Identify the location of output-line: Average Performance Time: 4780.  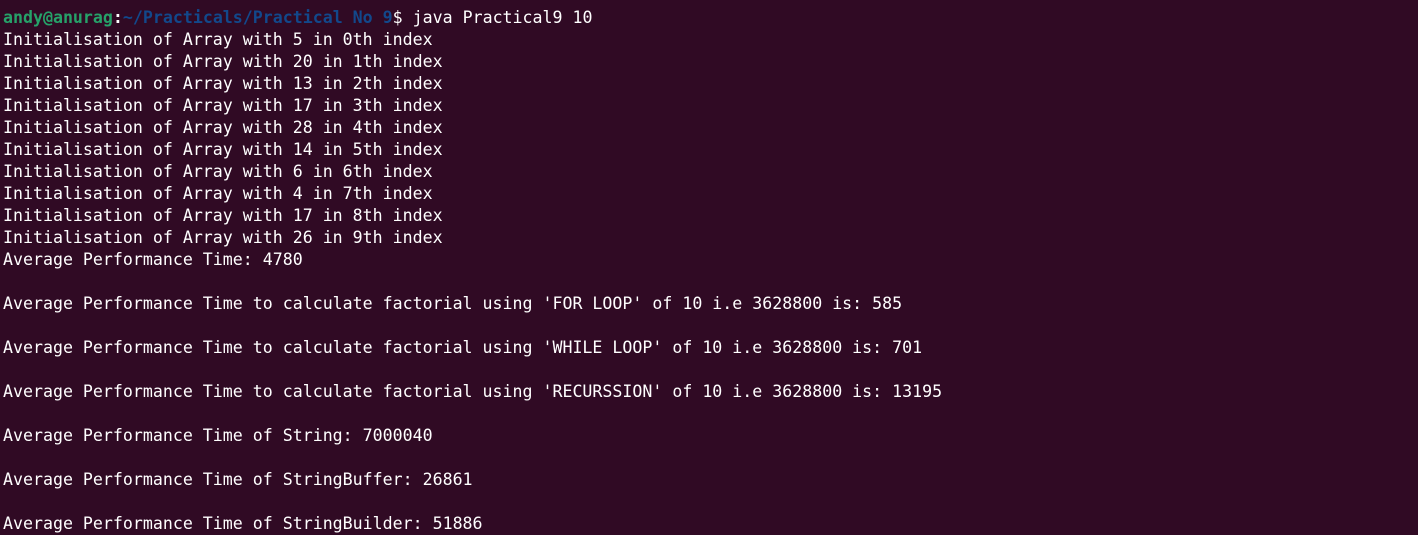
(153, 259).